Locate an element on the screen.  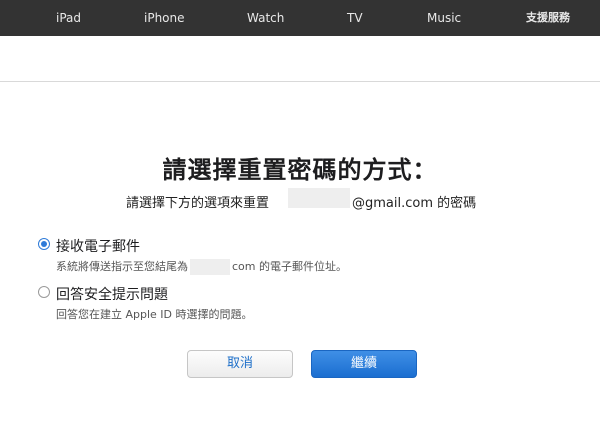
nav-item-iphone: iPhone is located at coordinates (164, 18).